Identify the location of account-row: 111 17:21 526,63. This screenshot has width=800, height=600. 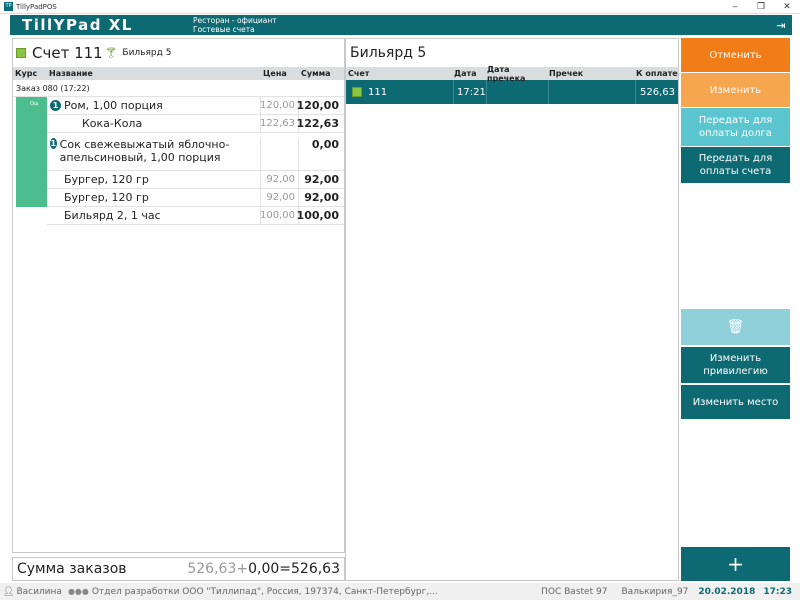
(512, 92).